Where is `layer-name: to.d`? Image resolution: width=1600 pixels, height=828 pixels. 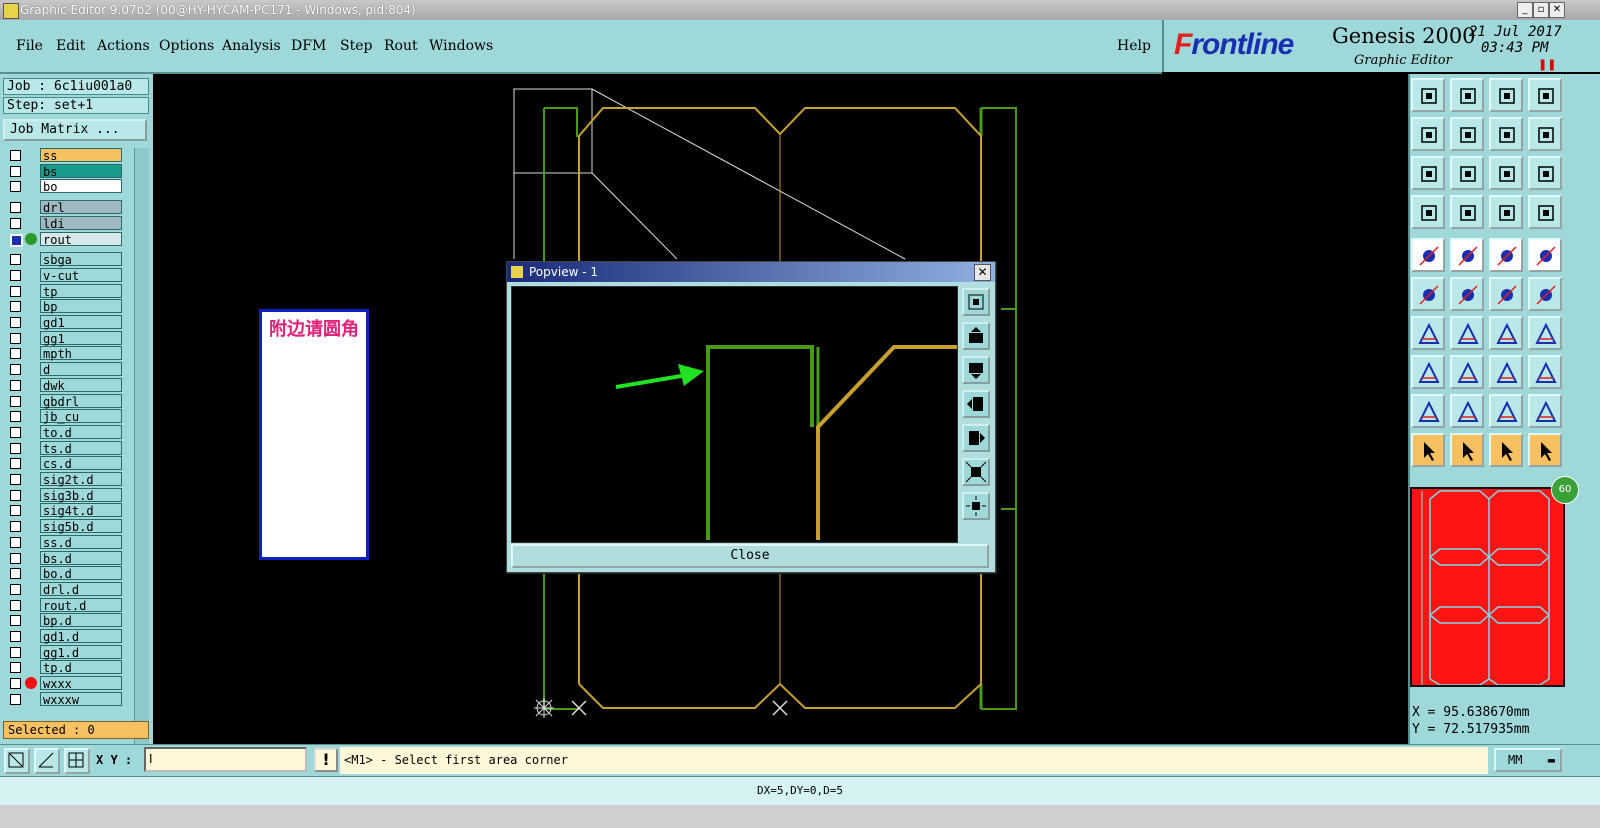 layer-name: to.d is located at coordinates (81, 432).